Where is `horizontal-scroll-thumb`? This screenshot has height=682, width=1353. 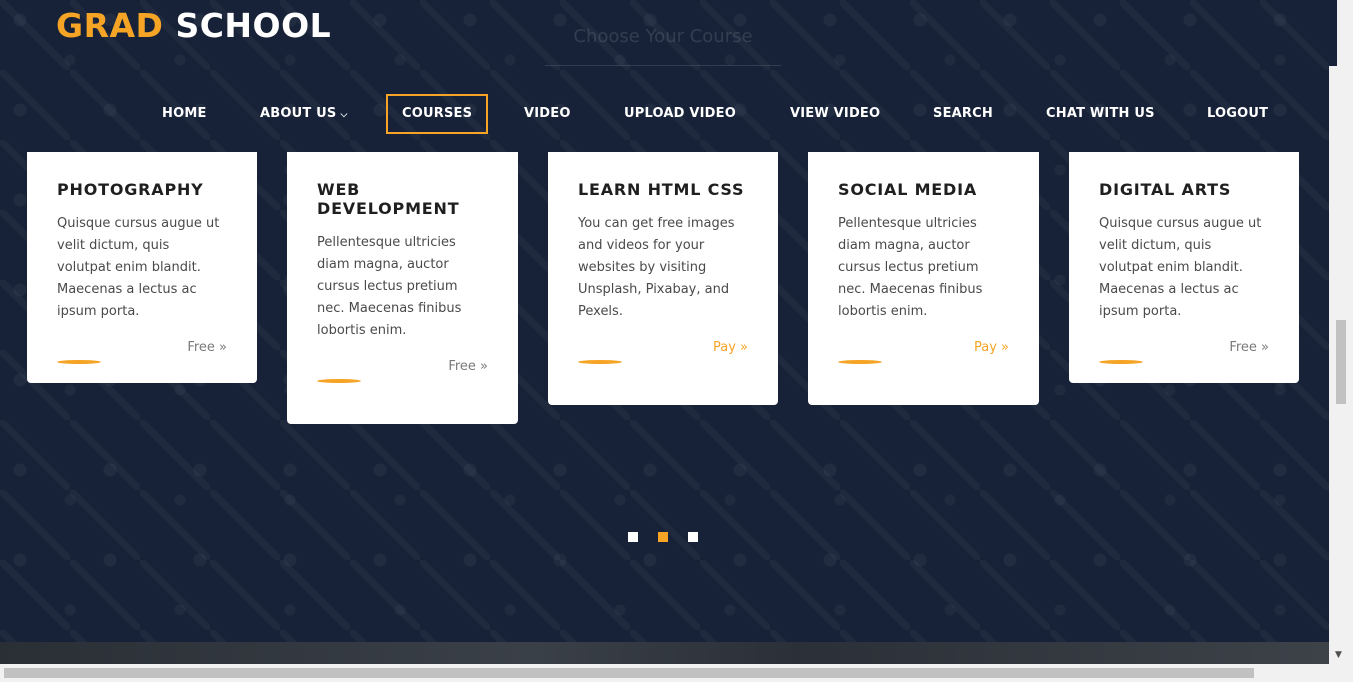 horizontal-scroll-thumb is located at coordinates (629, 673).